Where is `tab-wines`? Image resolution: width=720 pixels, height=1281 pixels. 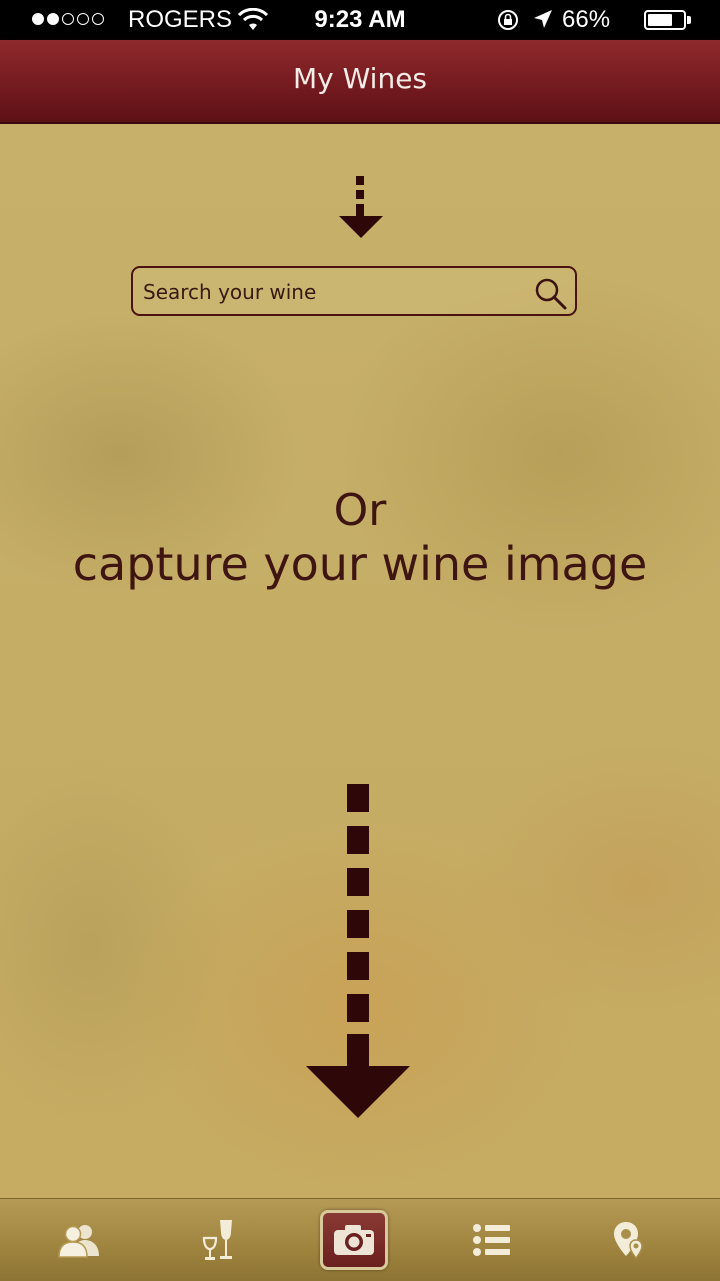 tab-wines is located at coordinates (218, 1240).